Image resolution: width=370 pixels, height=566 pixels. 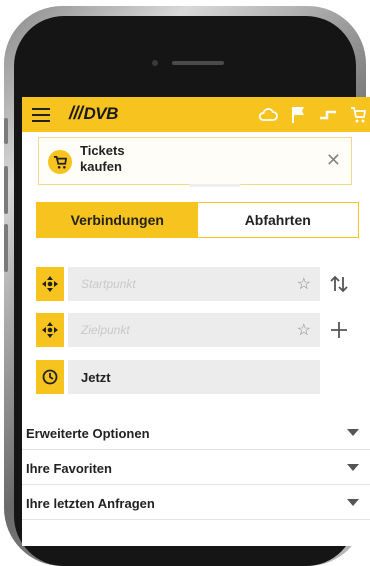 What do you see at coordinates (328, 115) in the screenshot?
I see `connection-icon` at bounding box center [328, 115].